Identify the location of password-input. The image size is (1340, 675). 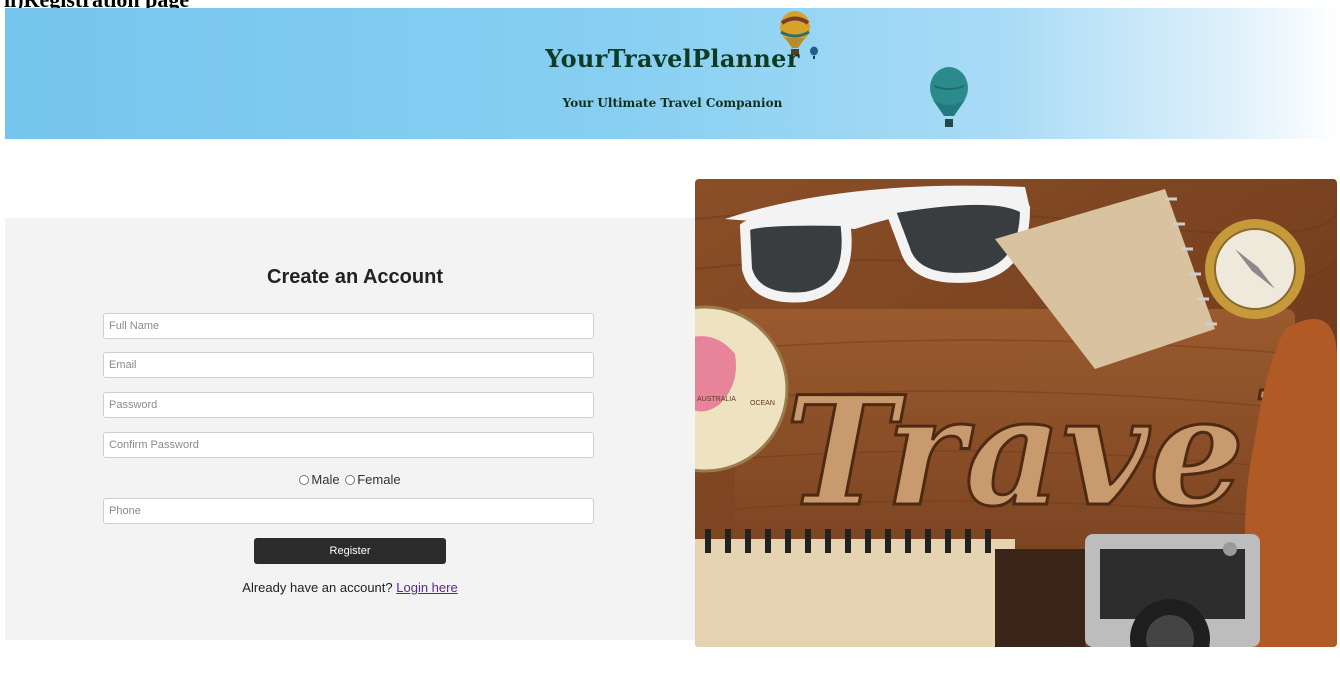
(348, 405).